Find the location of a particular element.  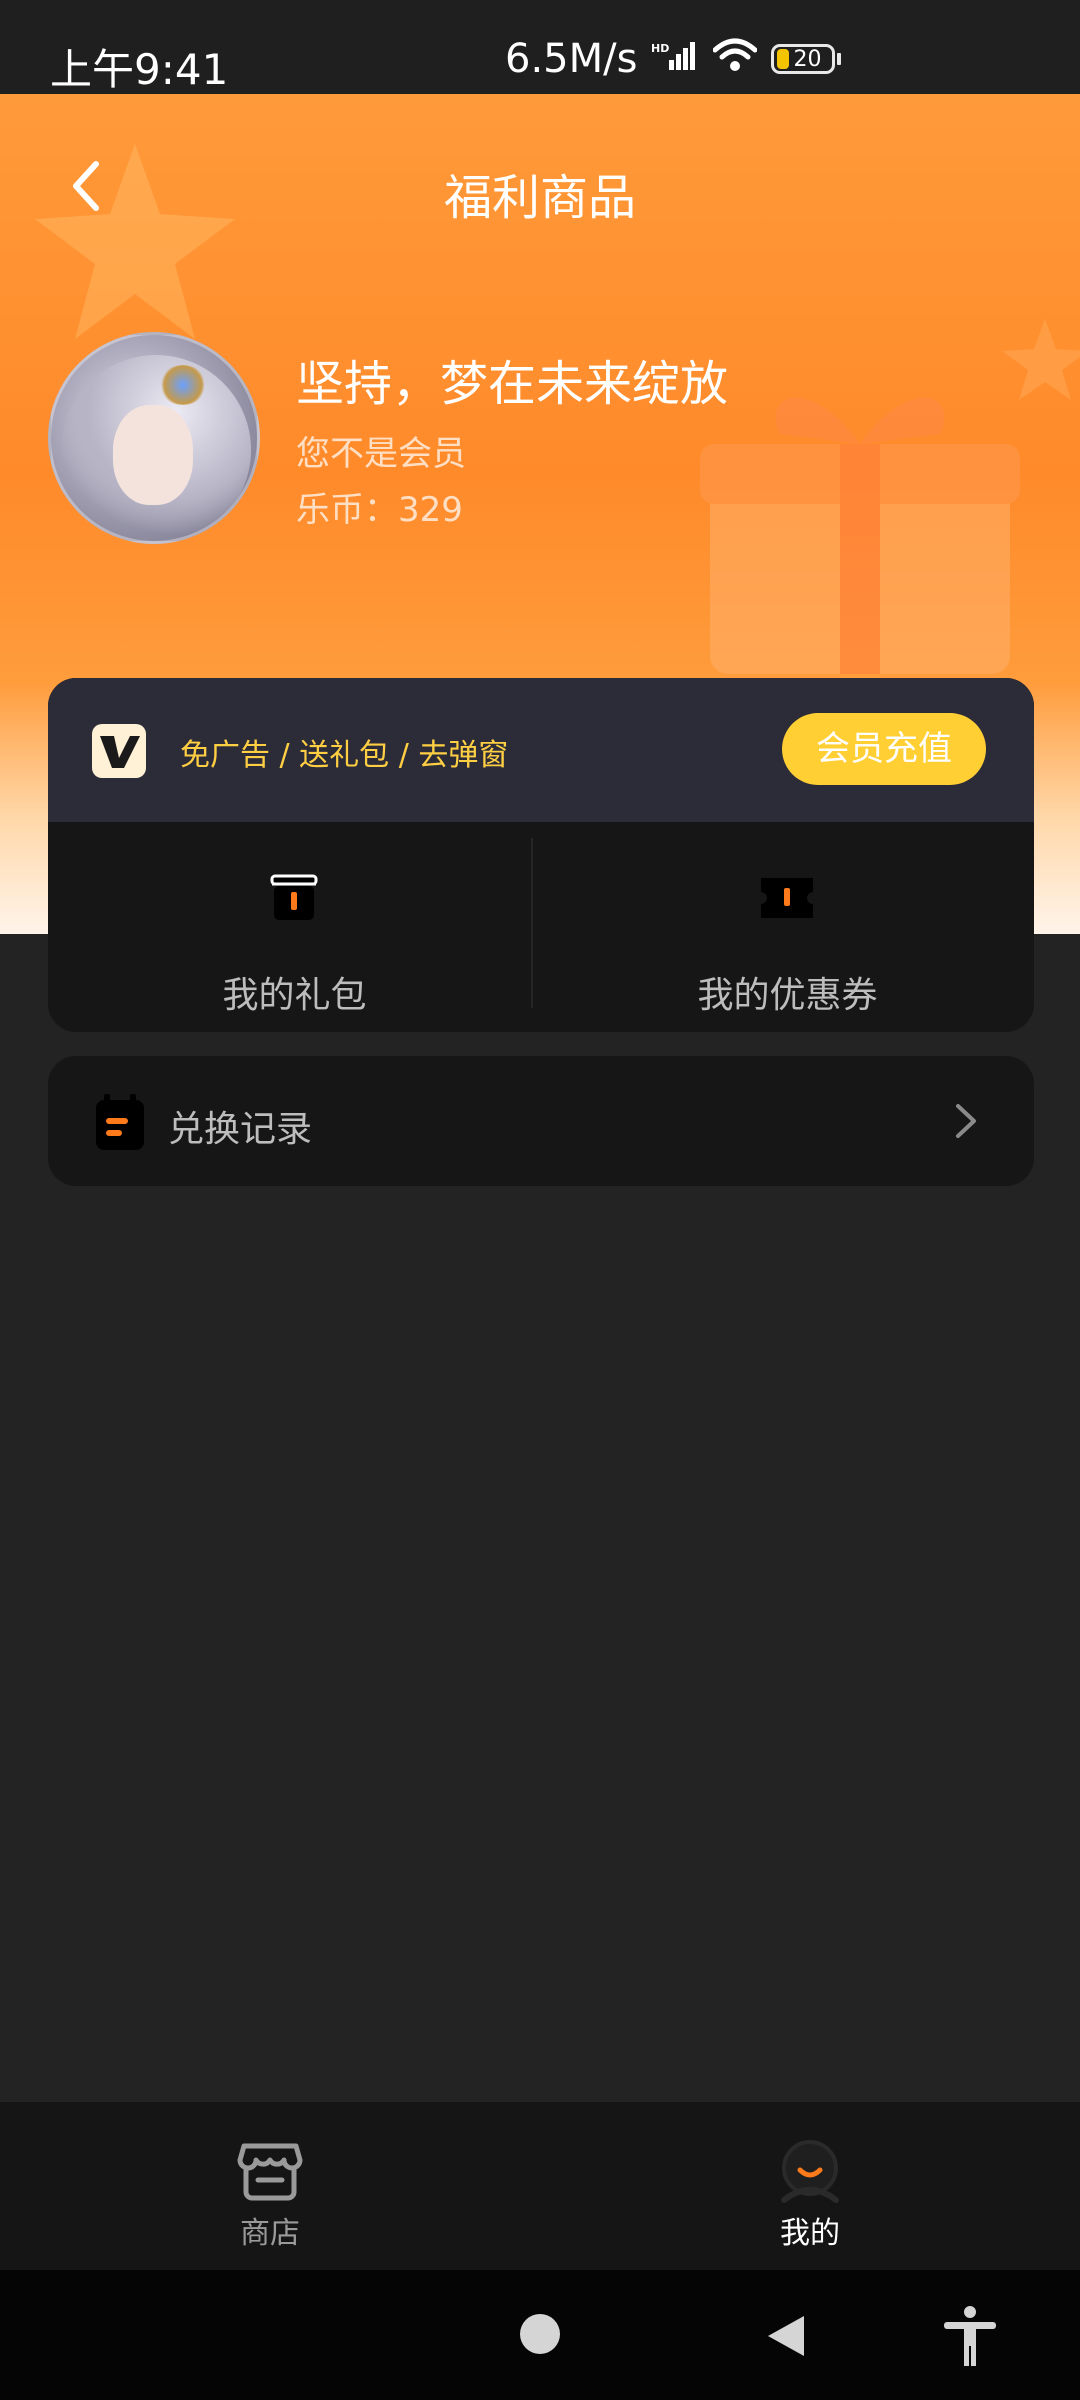

gift-pack-label: 我的礼包 is located at coordinates (294, 995).